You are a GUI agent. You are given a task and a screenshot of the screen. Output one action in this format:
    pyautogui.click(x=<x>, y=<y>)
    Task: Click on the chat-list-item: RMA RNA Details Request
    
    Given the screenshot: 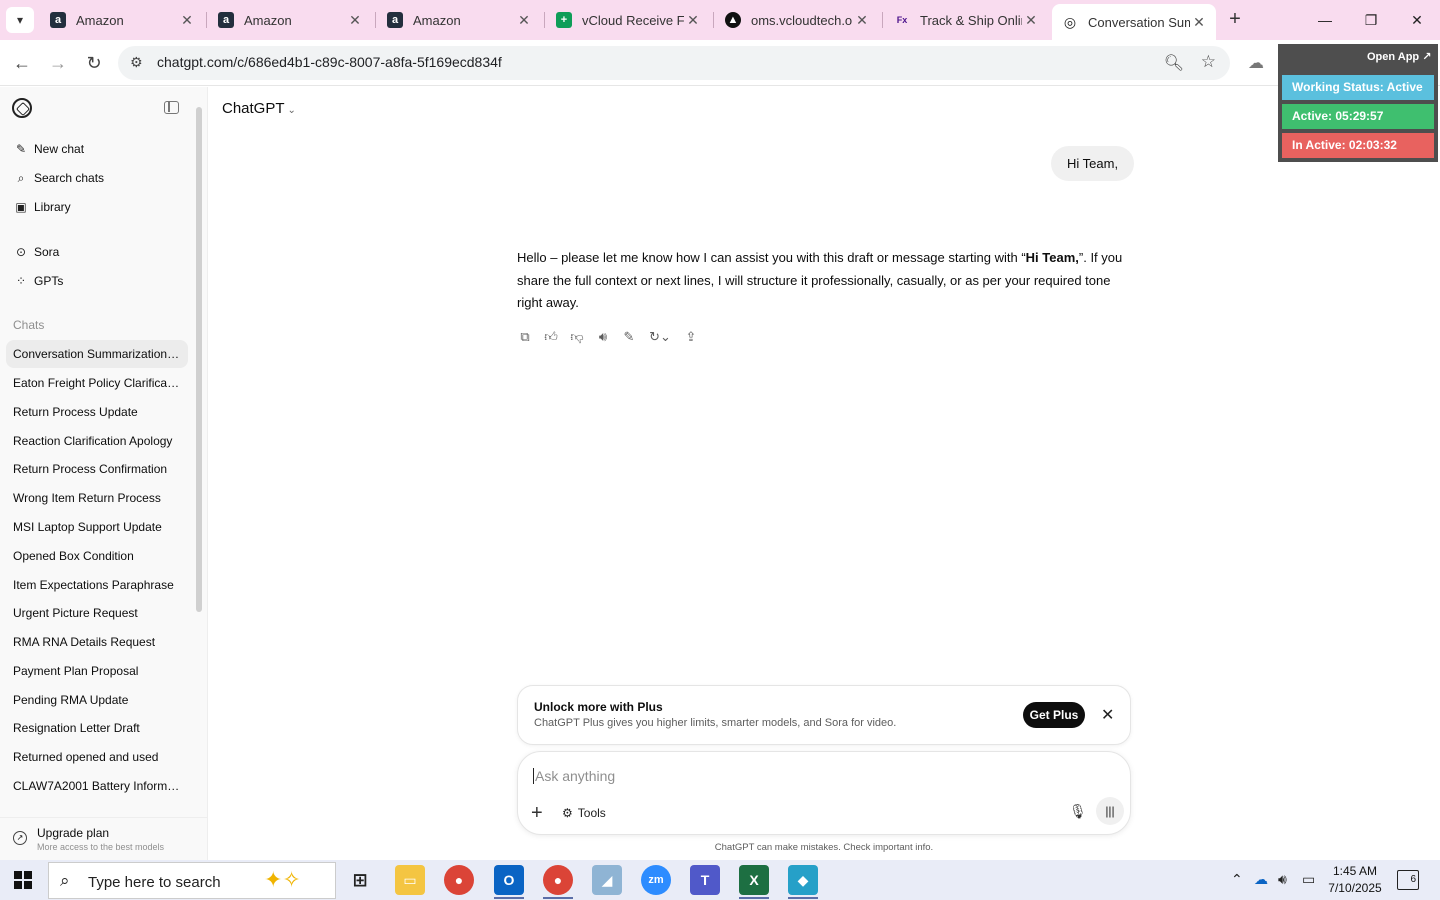 What is the action you would take?
    pyautogui.click(x=97, y=642)
    